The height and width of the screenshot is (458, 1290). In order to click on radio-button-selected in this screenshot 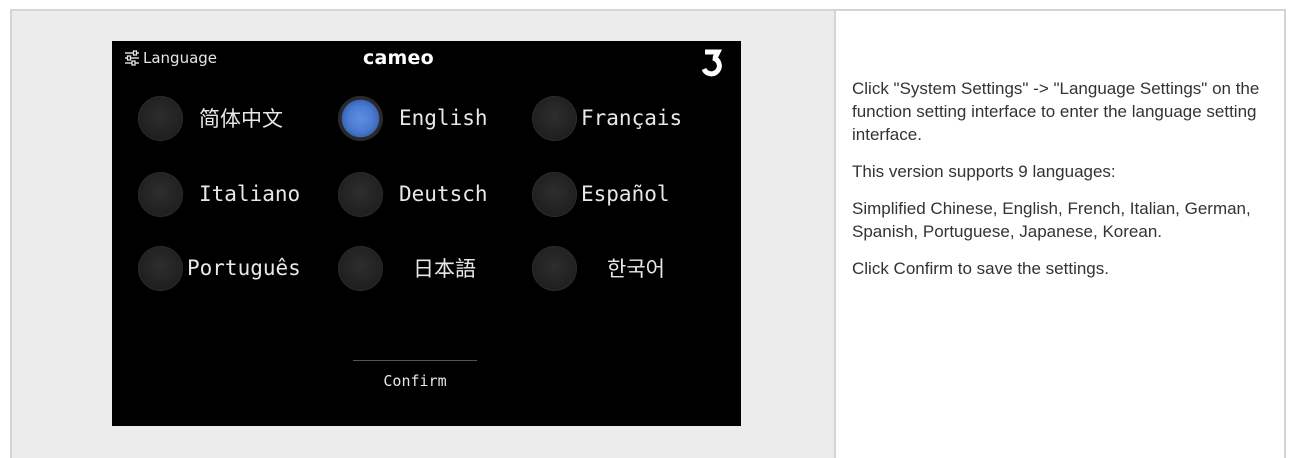, I will do `click(360, 118)`.